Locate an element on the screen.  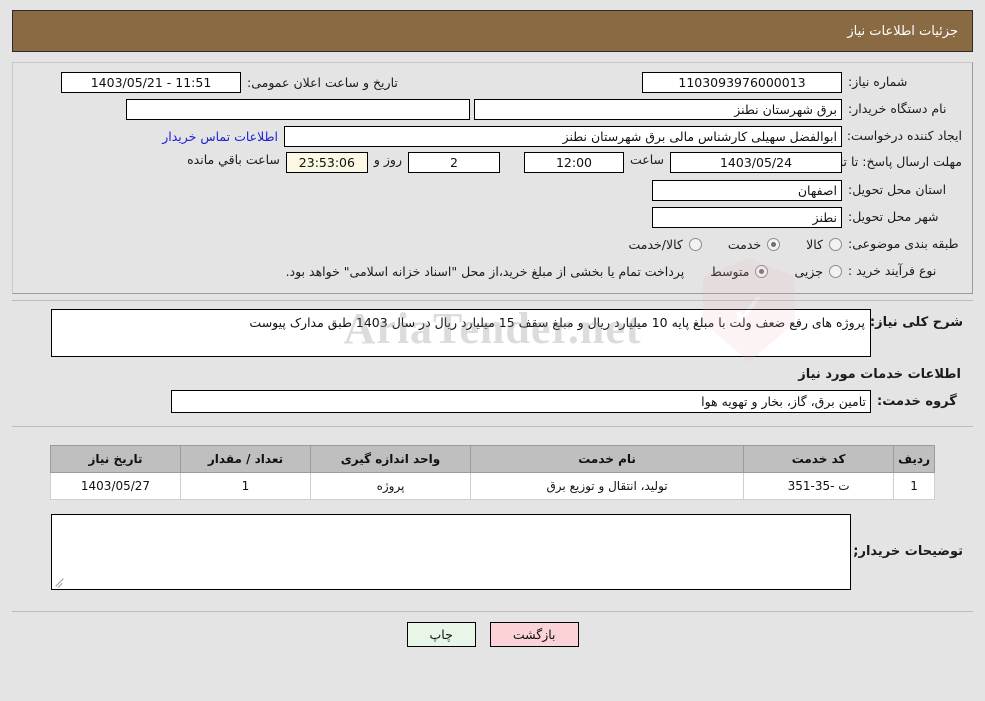
buyer-notes-label: توضیحات خریدار; is located at coordinates (908, 551).